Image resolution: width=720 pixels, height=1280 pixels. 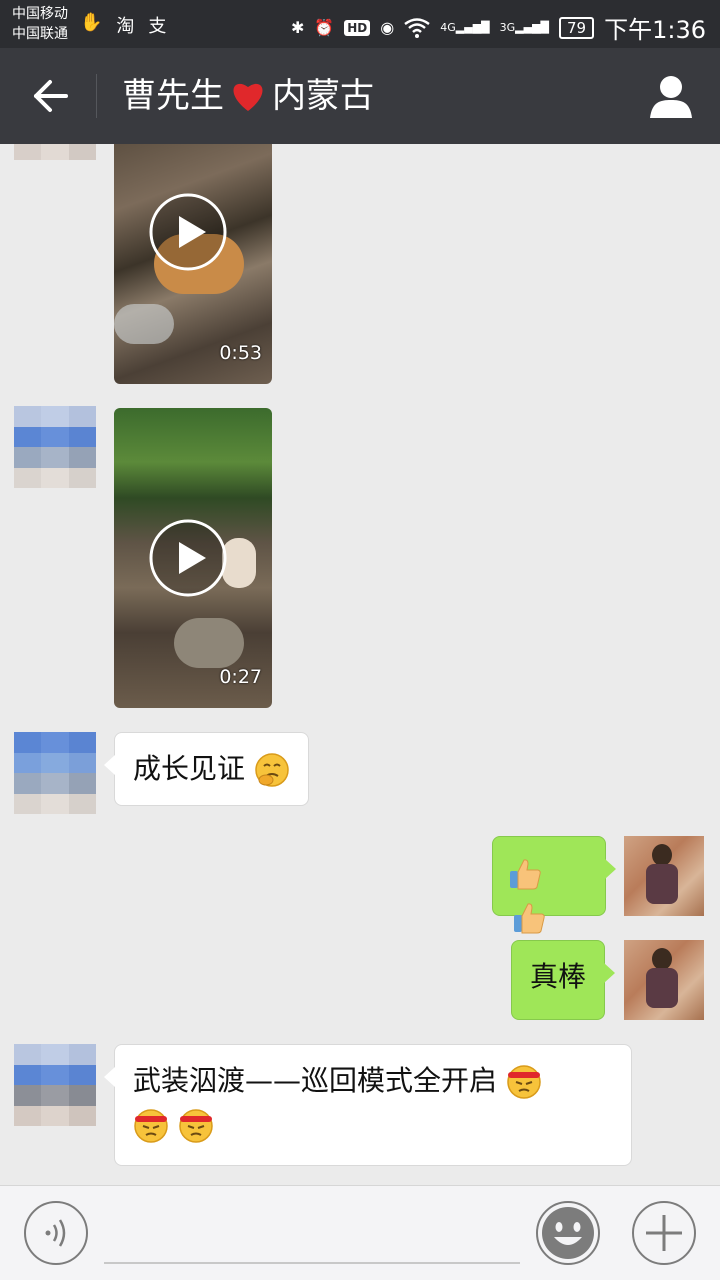 I want to click on alarm-icon: ⏰, so click(x=324, y=27).